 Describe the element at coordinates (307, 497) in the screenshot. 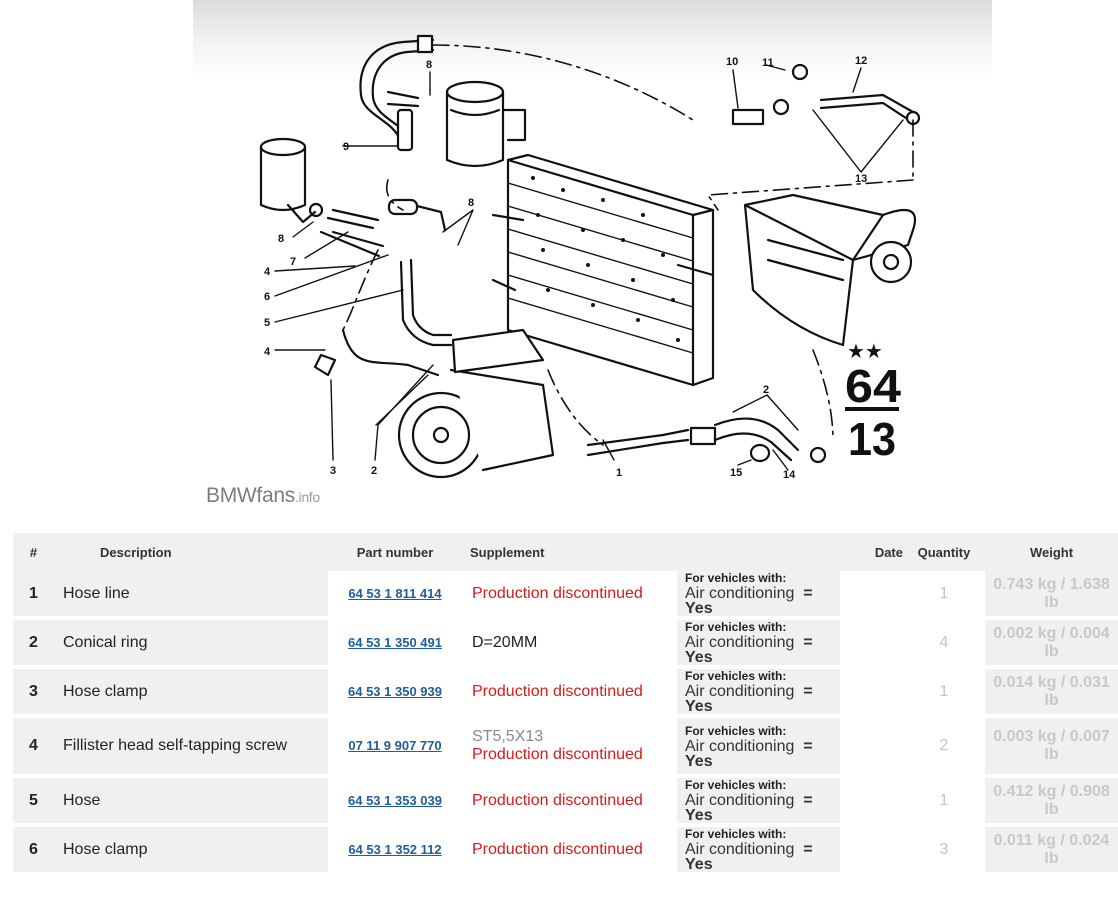

I see `watermark-suffix: .info` at that location.